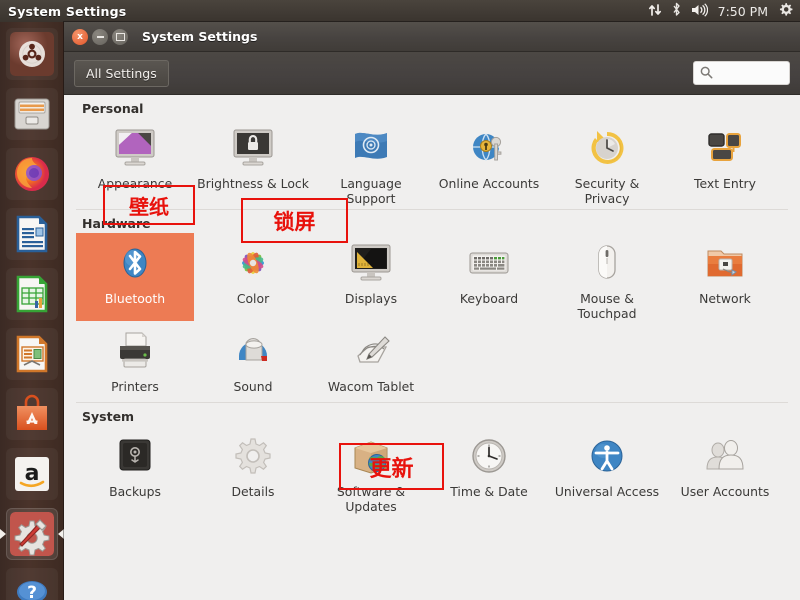 The image size is (800, 600). I want to click on settings-item-network: Network, so click(725, 277).